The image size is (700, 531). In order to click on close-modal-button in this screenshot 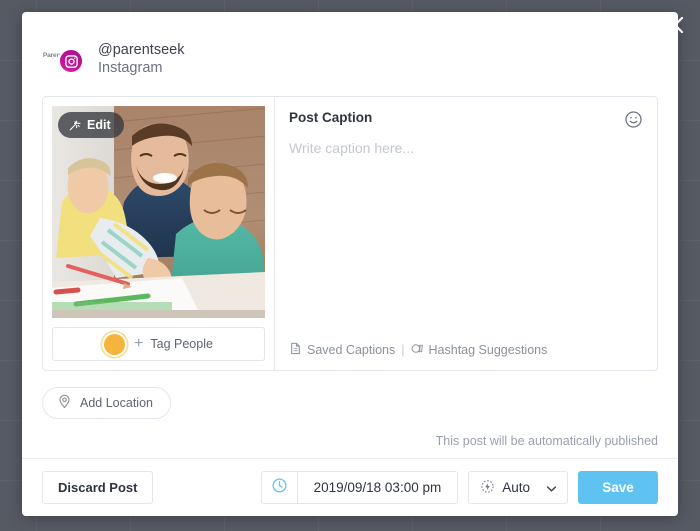, I will do `click(675, 25)`.